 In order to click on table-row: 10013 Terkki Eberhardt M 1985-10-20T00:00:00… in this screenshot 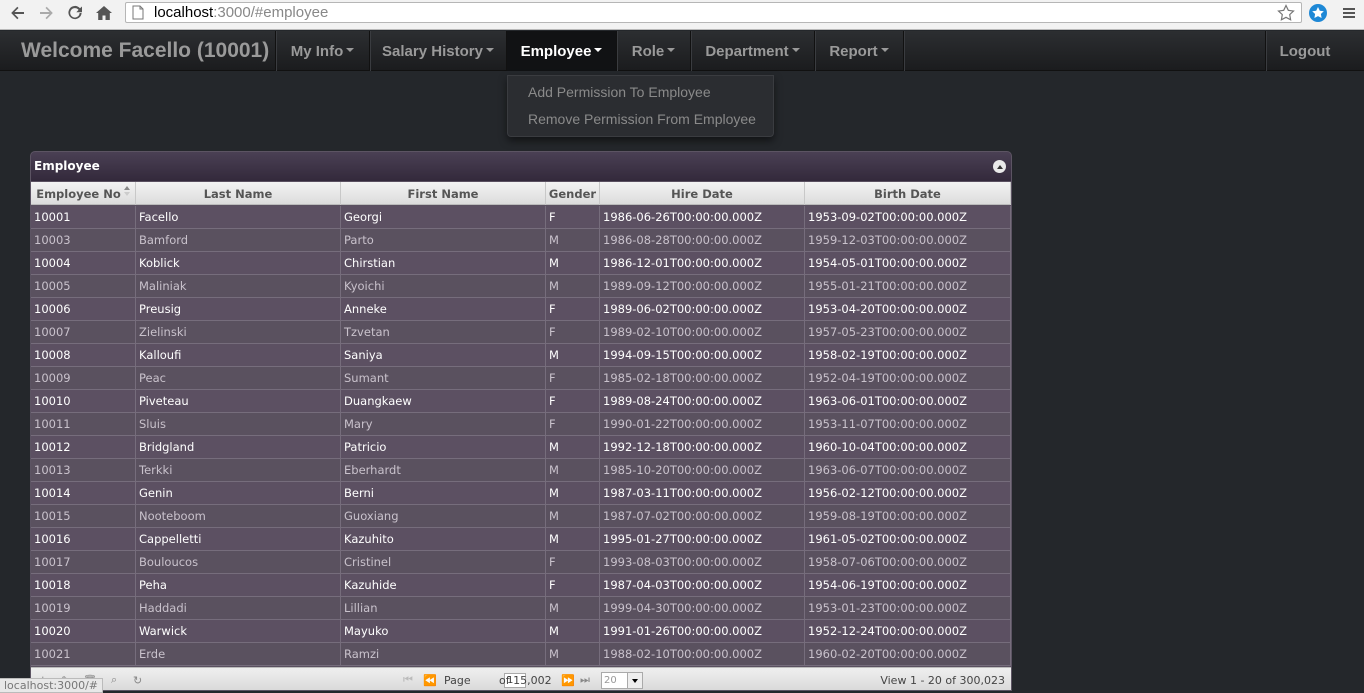, I will do `click(521, 470)`.